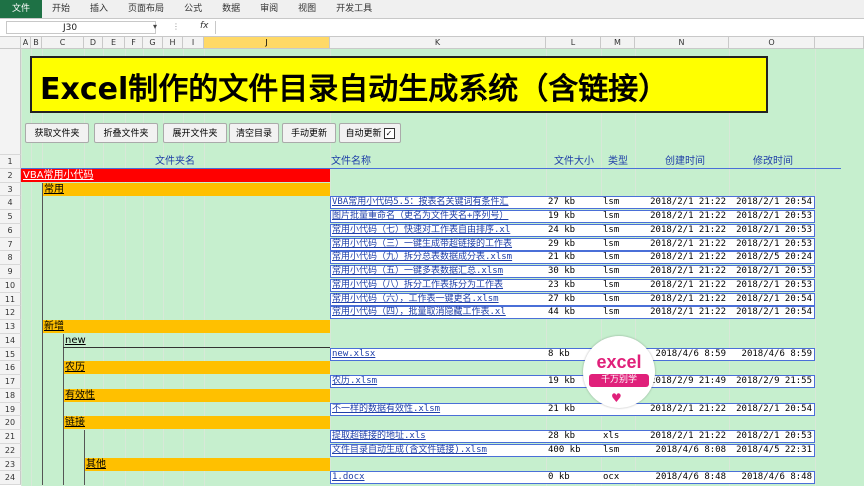  What do you see at coordinates (26, 43) in the screenshot?
I see `column-header: A` at bounding box center [26, 43].